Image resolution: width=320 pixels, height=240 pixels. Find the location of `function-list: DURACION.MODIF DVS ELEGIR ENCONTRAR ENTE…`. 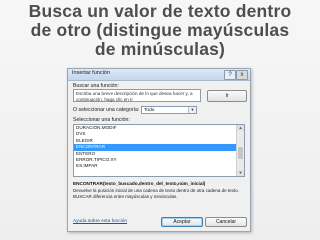

function-list: DURACION.MODIF DVS ELEGIR ENCONTRAR ENTE… is located at coordinates (159, 150).